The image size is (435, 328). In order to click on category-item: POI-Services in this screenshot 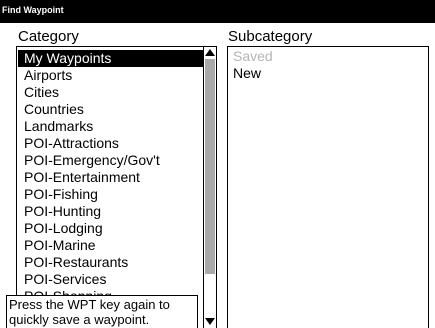, I will do `click(110, 279)`.